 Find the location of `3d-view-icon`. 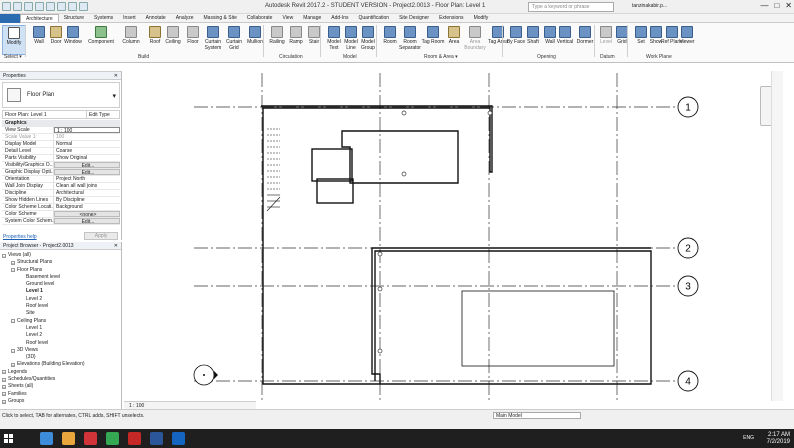

3d-view-icon is located at coordinates (83, 6).